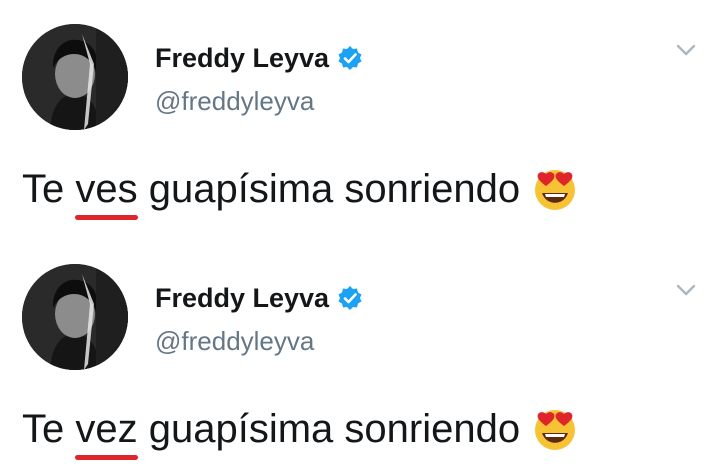 The width and height of the screenshot is (713, 476). I want to click on underlined-word: ves, so click(106, 192).